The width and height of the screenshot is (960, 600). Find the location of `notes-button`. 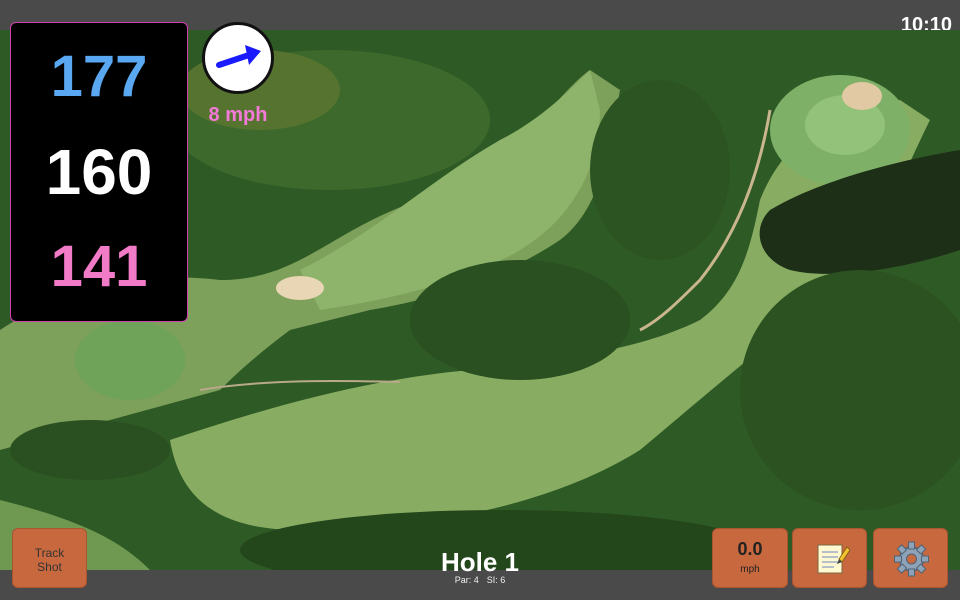

notes-button is located at coordinates (829, 558).